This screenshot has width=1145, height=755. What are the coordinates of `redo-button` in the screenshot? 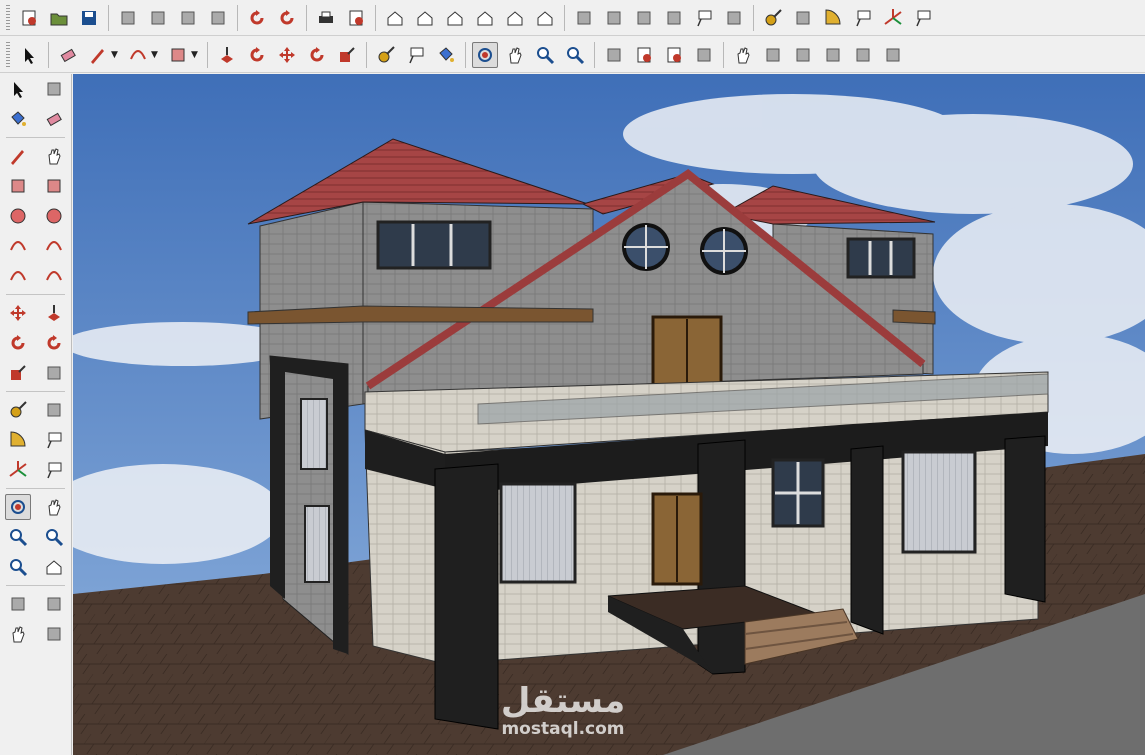 It's located at (287, 18).